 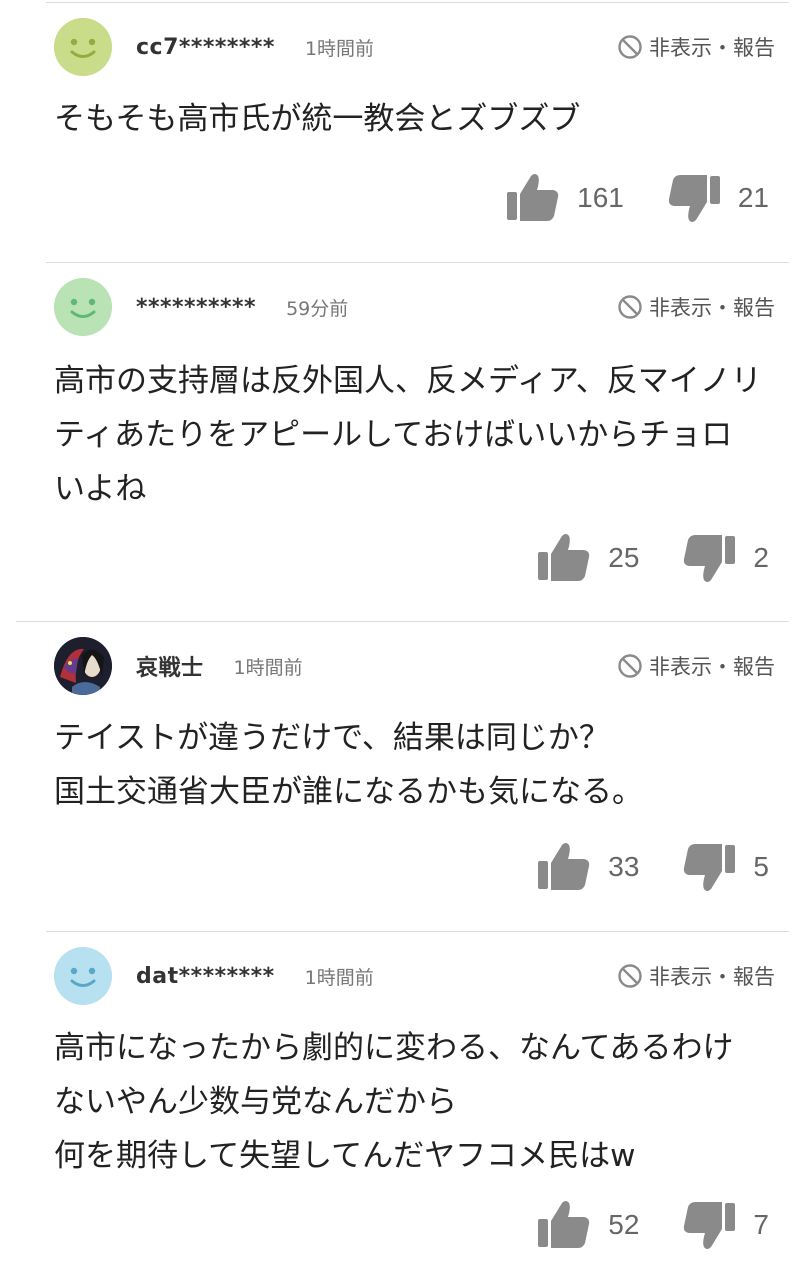 What do you see at coordinates (205, 976) in the screenshot?
I see `user-name: dat********` at bounding box center [205, 976].